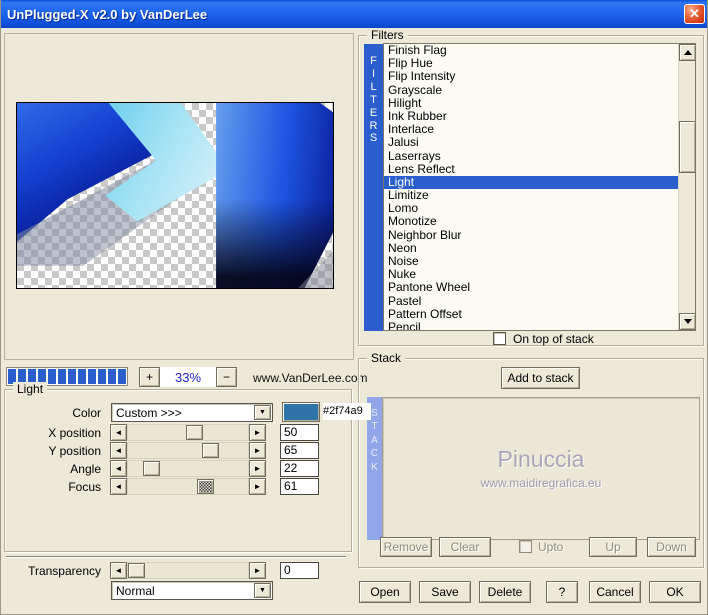 Image resolution: width=708 pixels, height=615 pixels. Describe the element at coordinates (85, 469) in the screenshot. I see `angle-label: Angle` at that location.